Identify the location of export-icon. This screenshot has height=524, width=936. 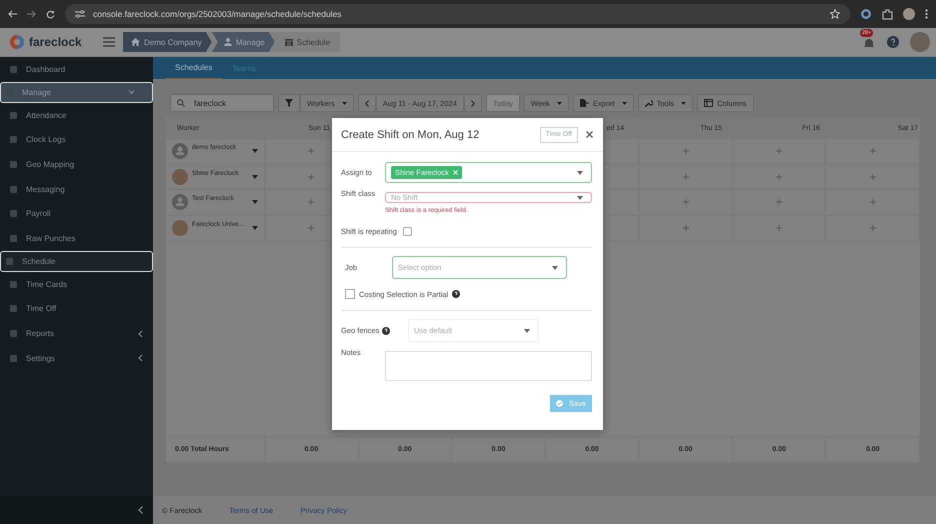
(584, 103).